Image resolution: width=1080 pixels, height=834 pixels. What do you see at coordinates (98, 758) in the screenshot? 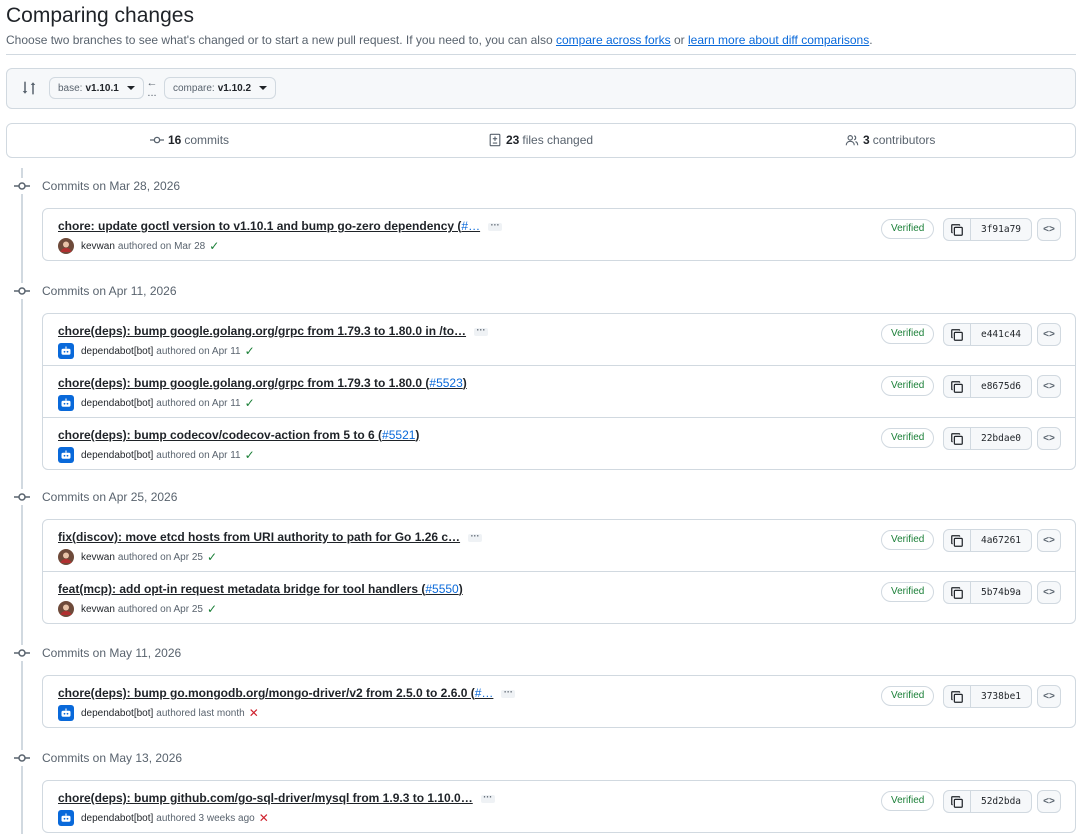
I see `commit-date-heading: Commits on May 13, 2026` at bounding box center [98, 758].